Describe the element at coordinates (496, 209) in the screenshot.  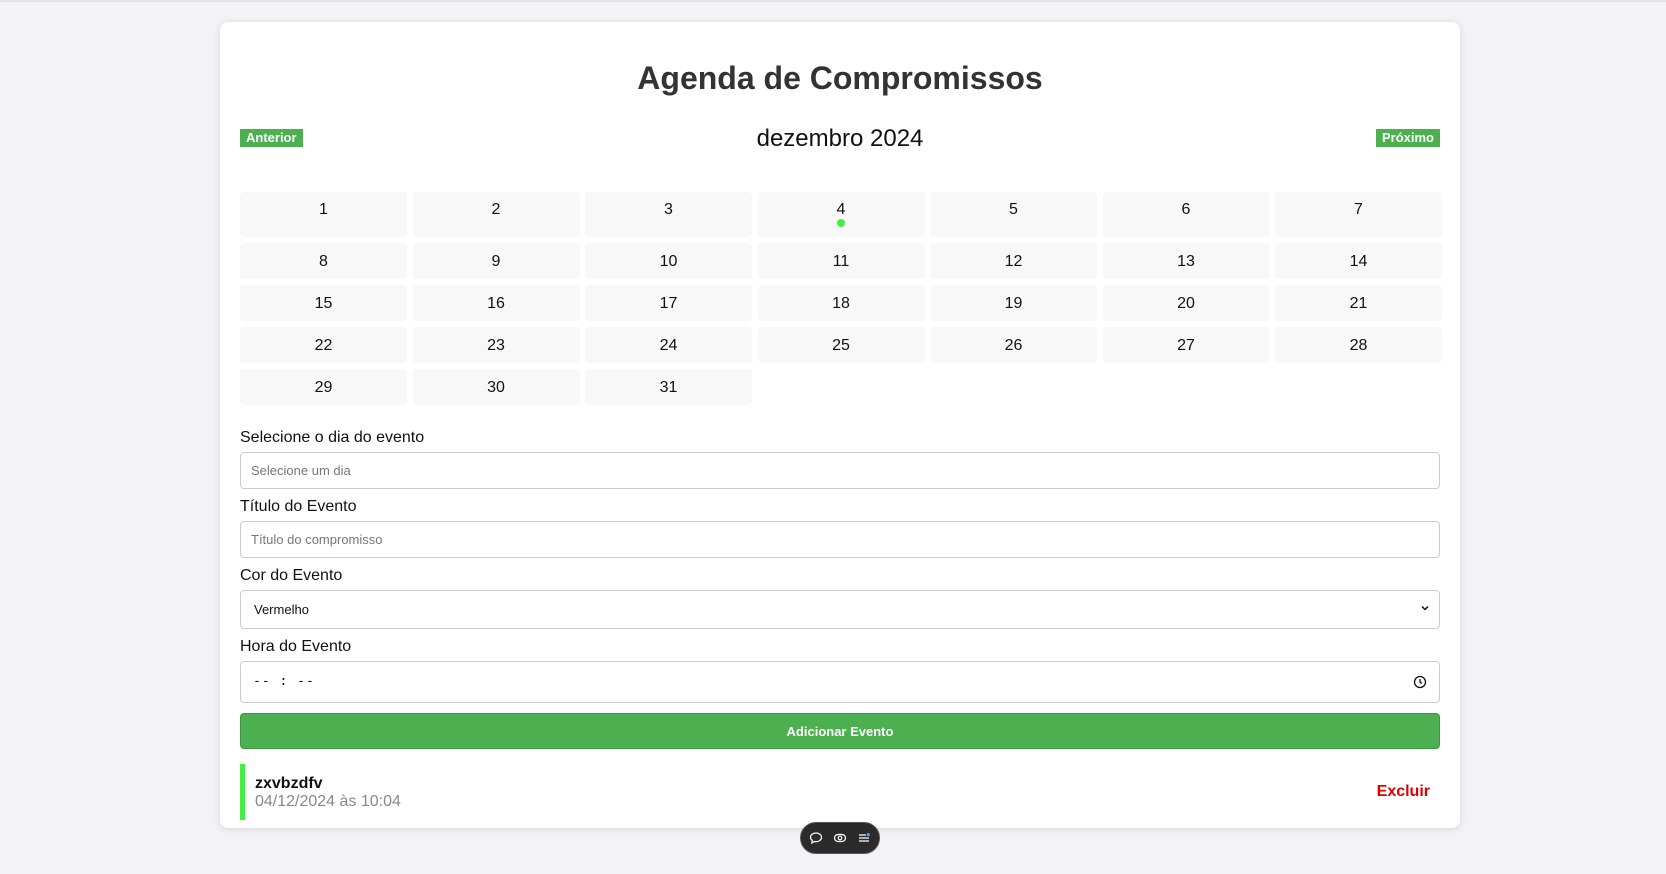
I see `day-number: 2` at that location.